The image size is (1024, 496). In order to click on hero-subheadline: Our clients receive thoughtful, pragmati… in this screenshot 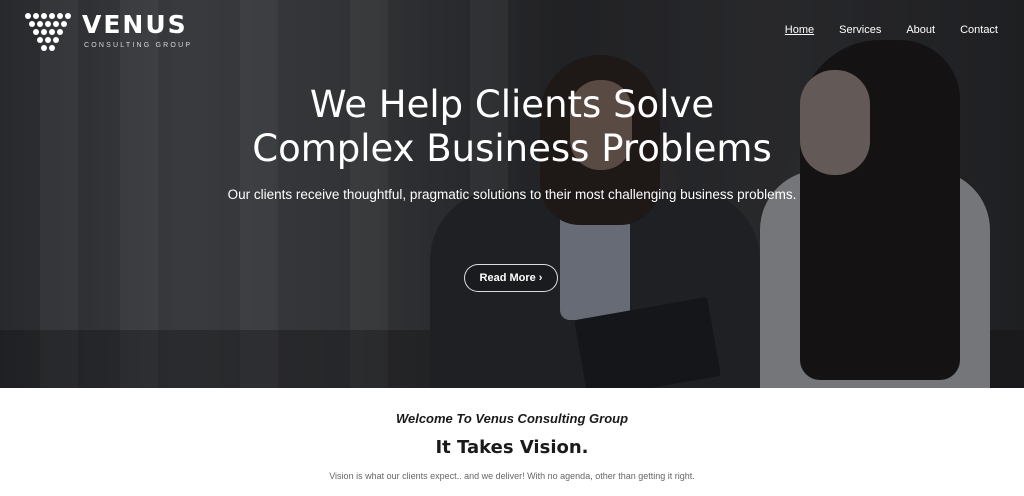, I will do `click(512, 194)`.